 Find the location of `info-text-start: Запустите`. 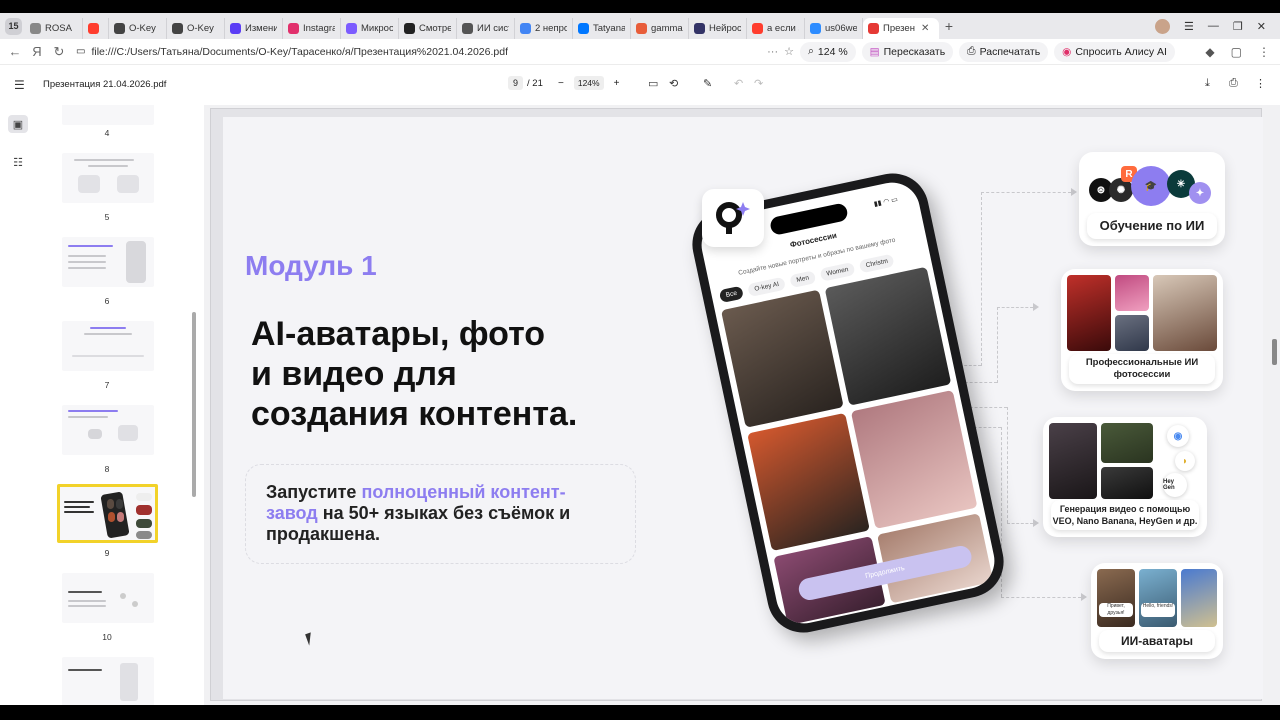

info-text-start: Запустите is located at coordinates (314, 492).